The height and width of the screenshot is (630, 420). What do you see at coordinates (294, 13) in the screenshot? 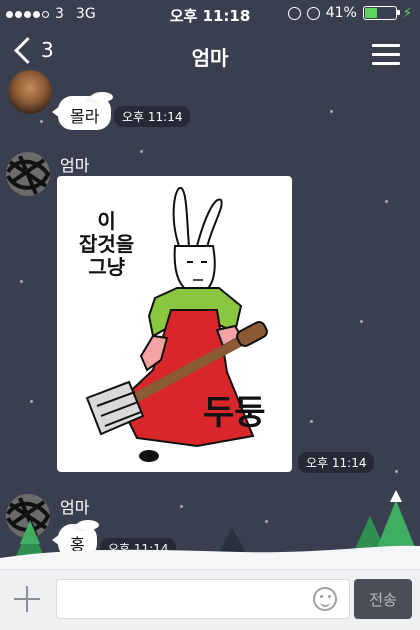
I see `rotation-lock-icon` at bounding box center [294, 13].